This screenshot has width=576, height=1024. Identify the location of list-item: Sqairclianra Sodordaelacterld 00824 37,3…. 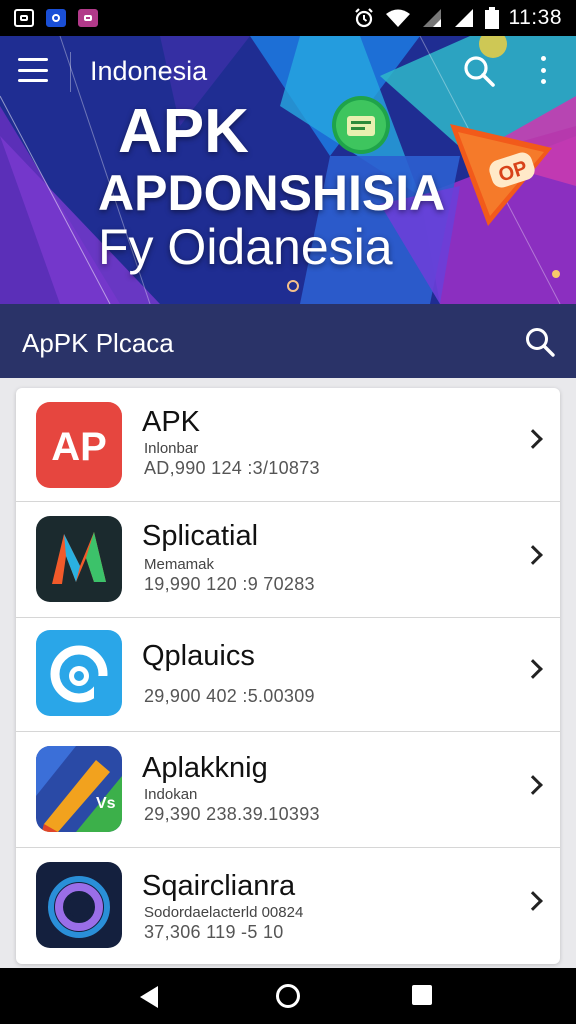
(288, 906).